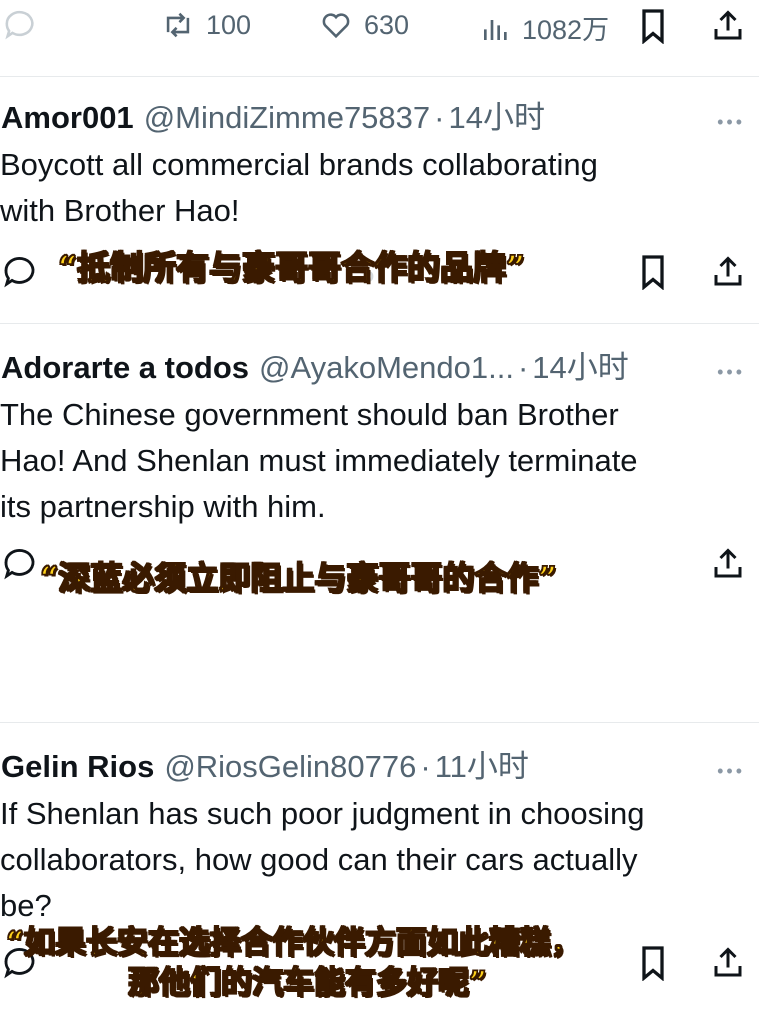 Image resolution: width=759 pixels, height=1023 pixels. What do you see at coordinates (307, 983) in the screenshot?
I see `subtitle-caption-line2: 那他们的汽车能有多好呢”` at bounding box center [307, 983].